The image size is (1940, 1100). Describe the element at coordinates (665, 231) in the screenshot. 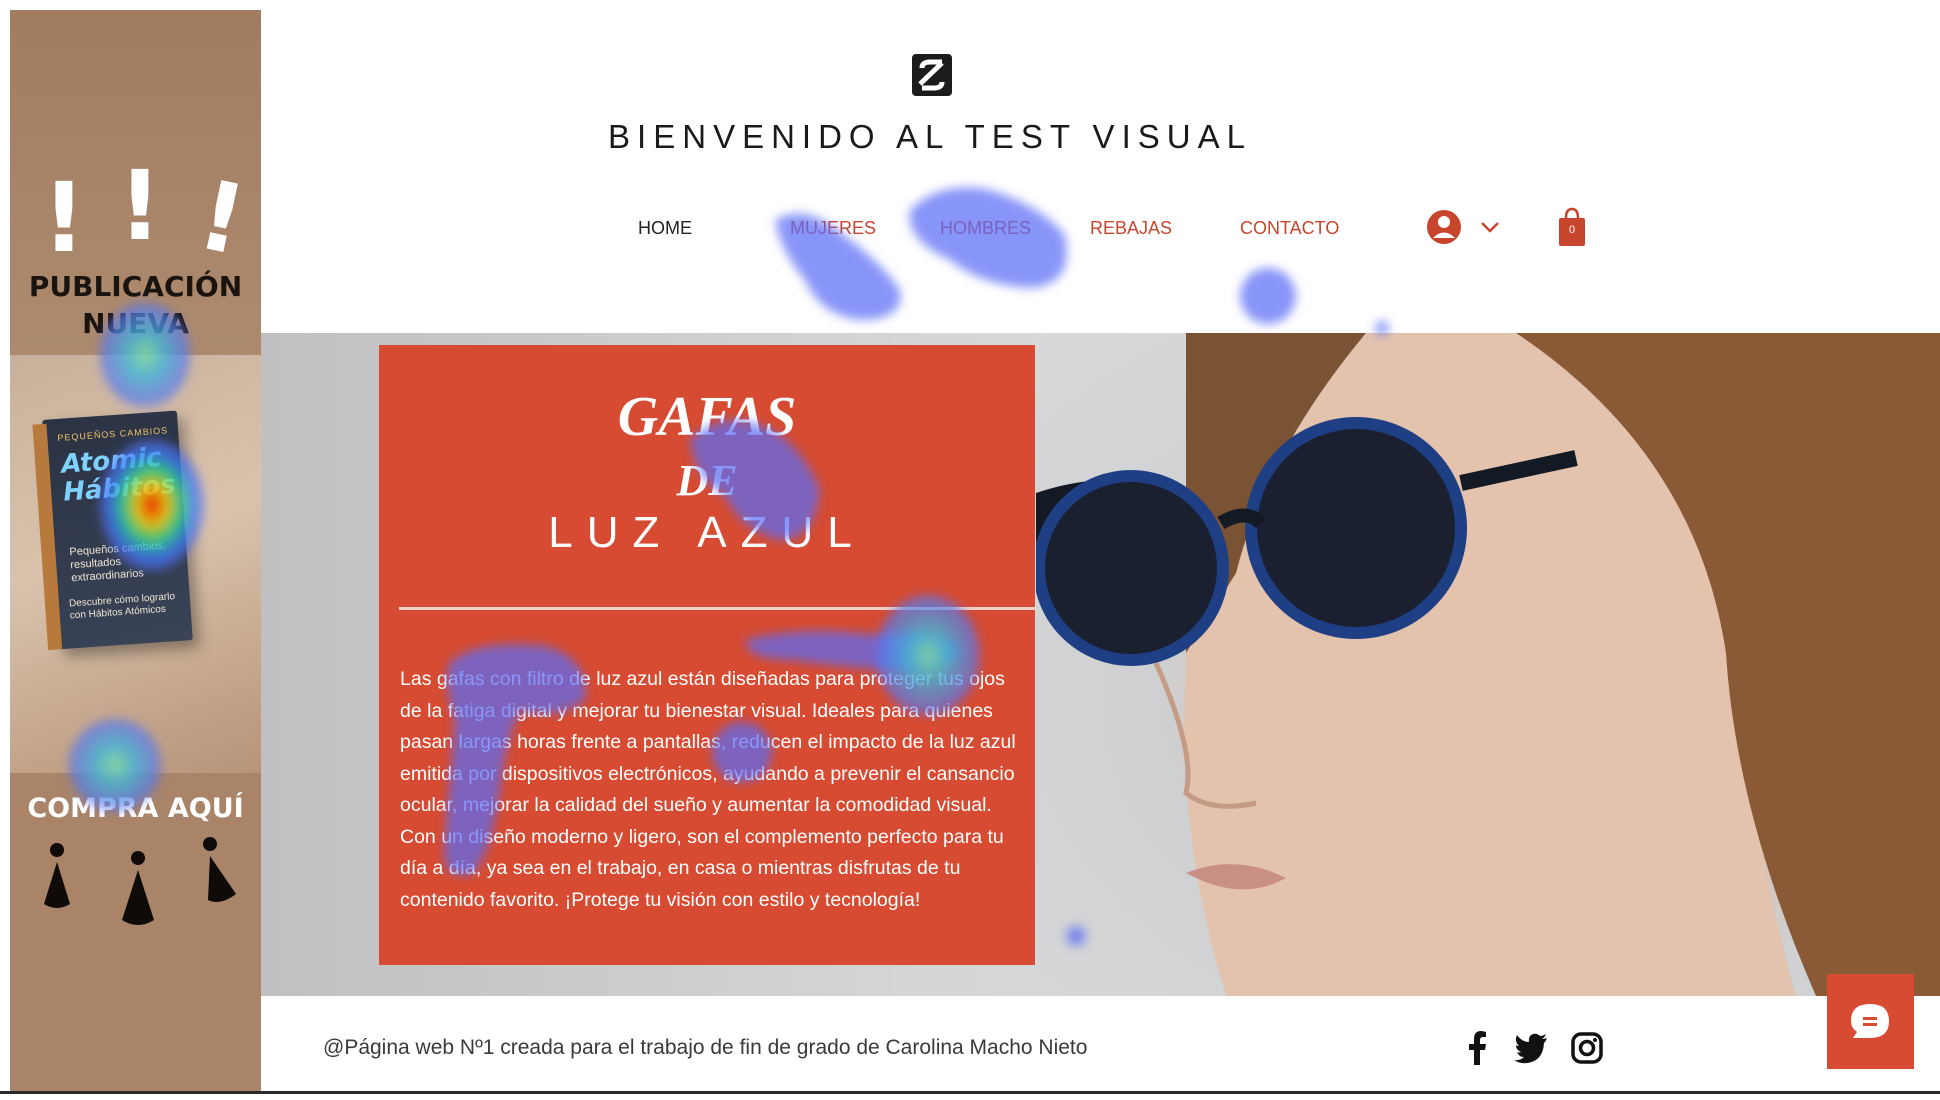

I see `nav-home: HOME` at that location.